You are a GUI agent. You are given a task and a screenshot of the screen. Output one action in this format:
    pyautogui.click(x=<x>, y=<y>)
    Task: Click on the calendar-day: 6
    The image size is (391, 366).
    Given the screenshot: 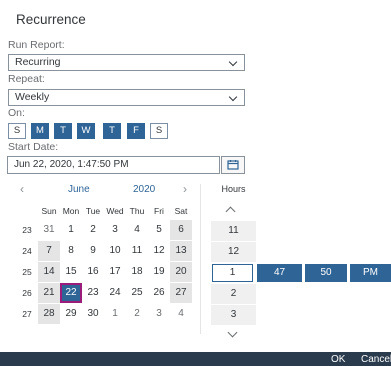 What is the action you would take?
    pyautogui.click(x=181, y=230)
    